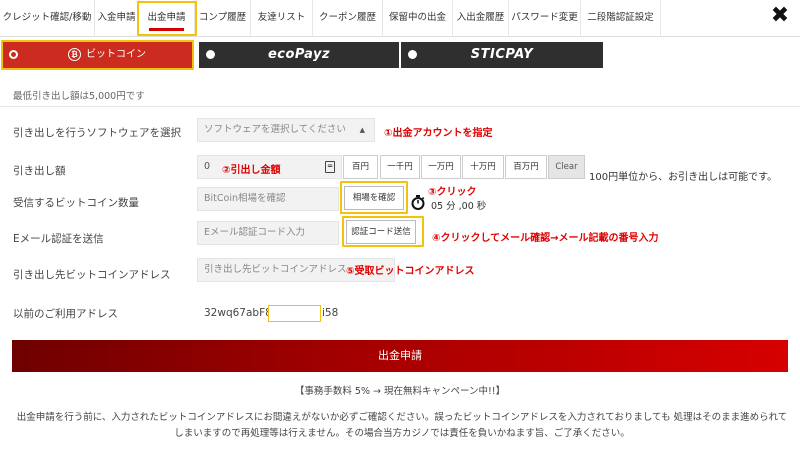 The width and height of the screenshot is (800, 452). Describe the element at coordinates (65, 314) in the screenshot. I see `previous-address-label: 以前のご利用アドレス` at that location.